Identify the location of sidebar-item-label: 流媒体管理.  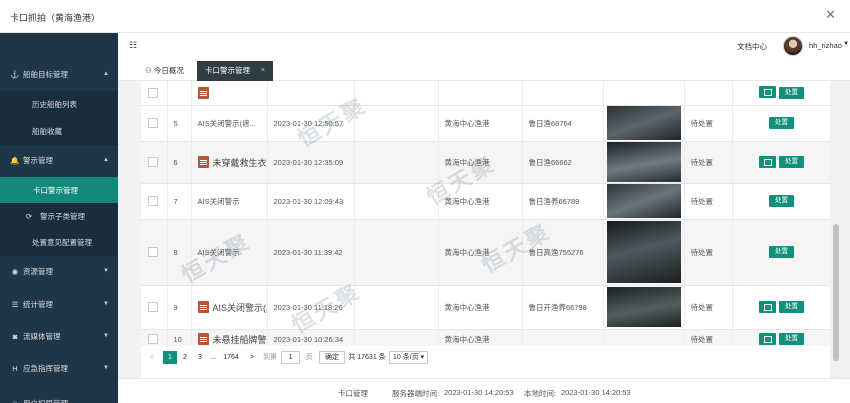
(42, 336).